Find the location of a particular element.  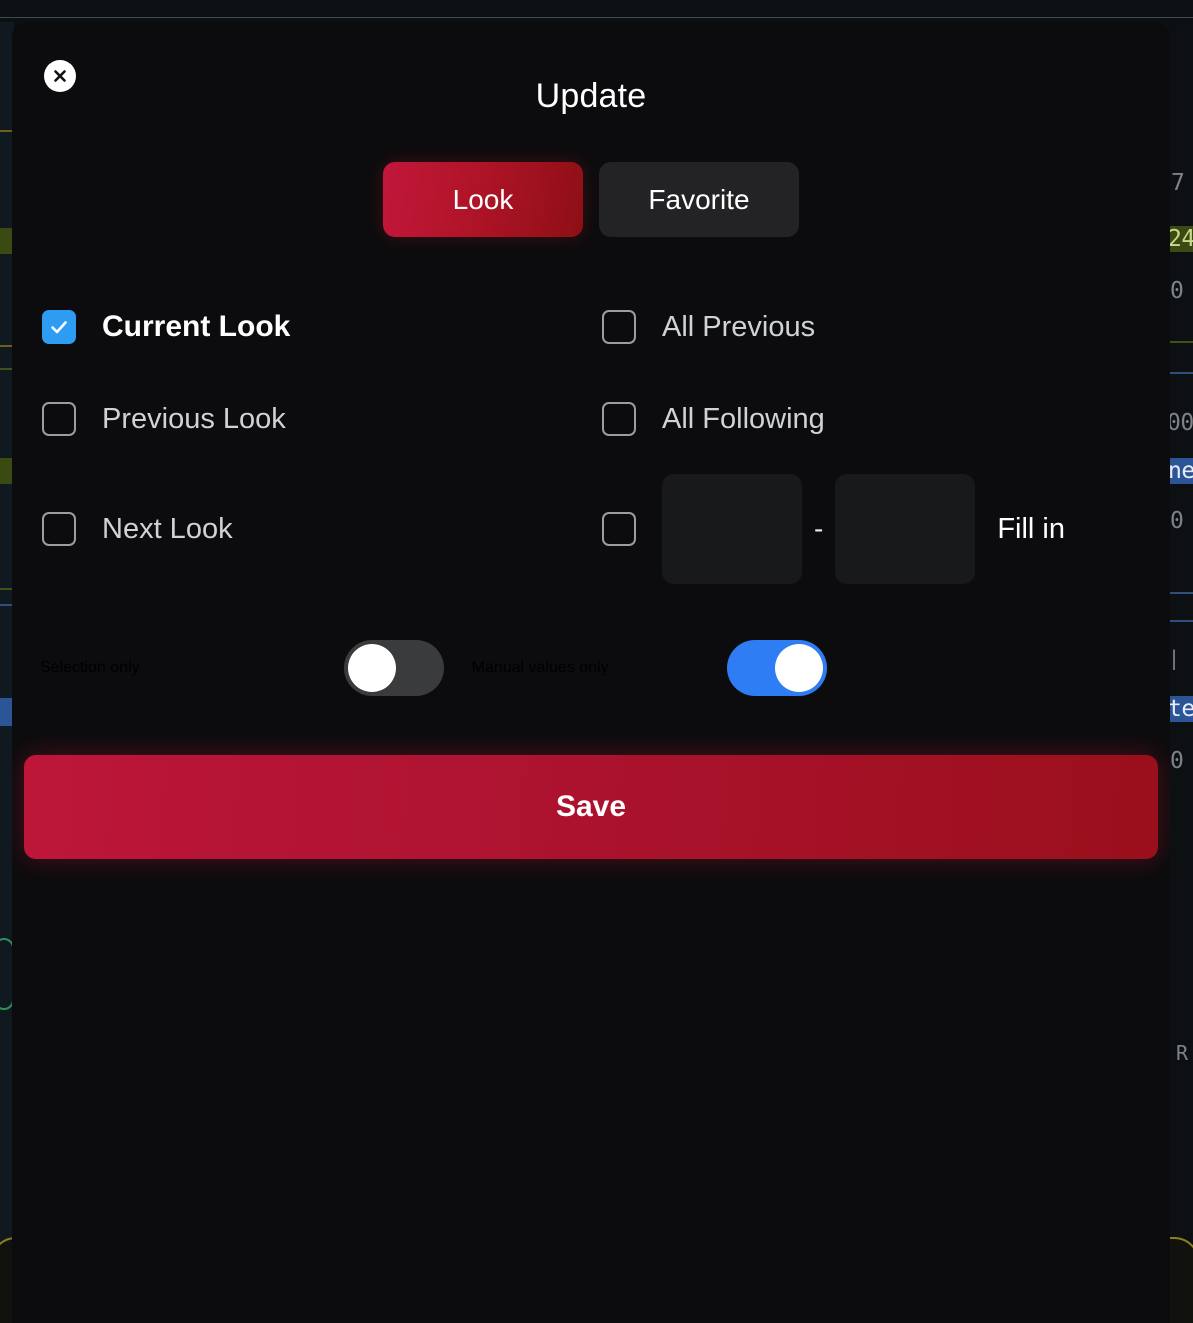

modal-header: Update is located at coordinates (591, 80).